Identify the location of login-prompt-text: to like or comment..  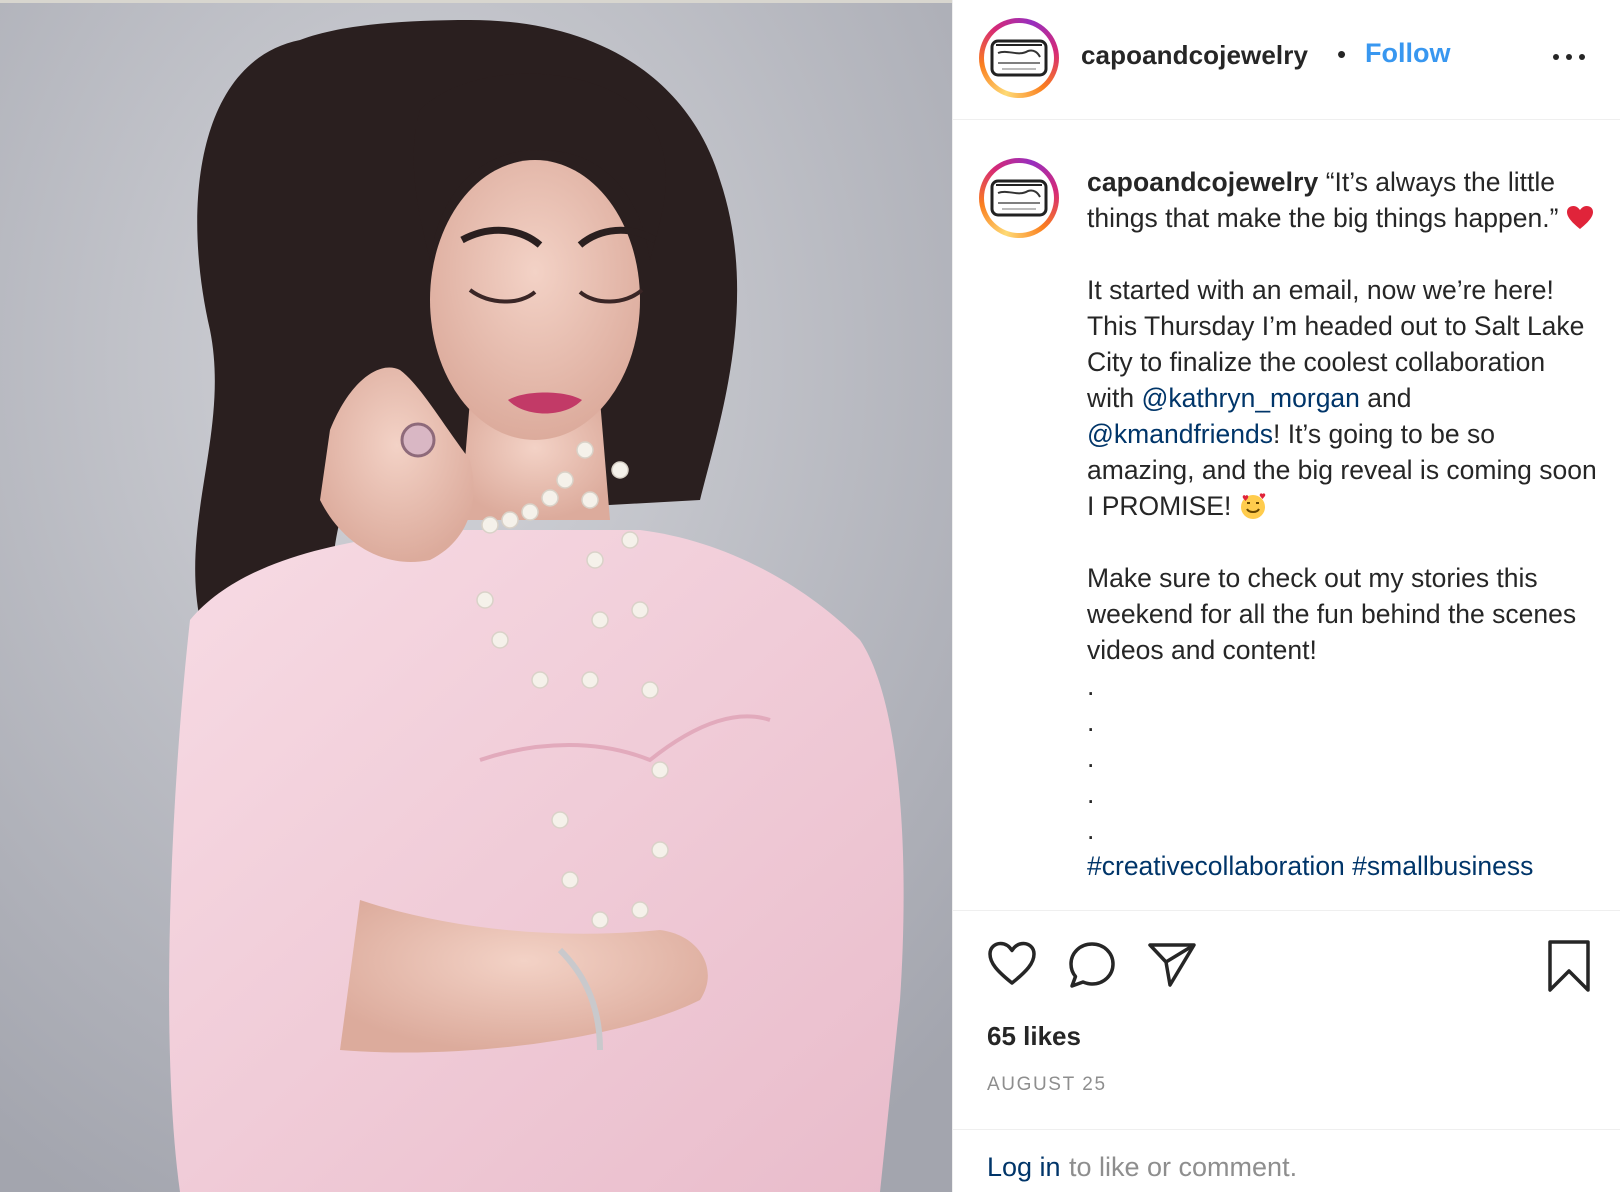
(1183, 1167).